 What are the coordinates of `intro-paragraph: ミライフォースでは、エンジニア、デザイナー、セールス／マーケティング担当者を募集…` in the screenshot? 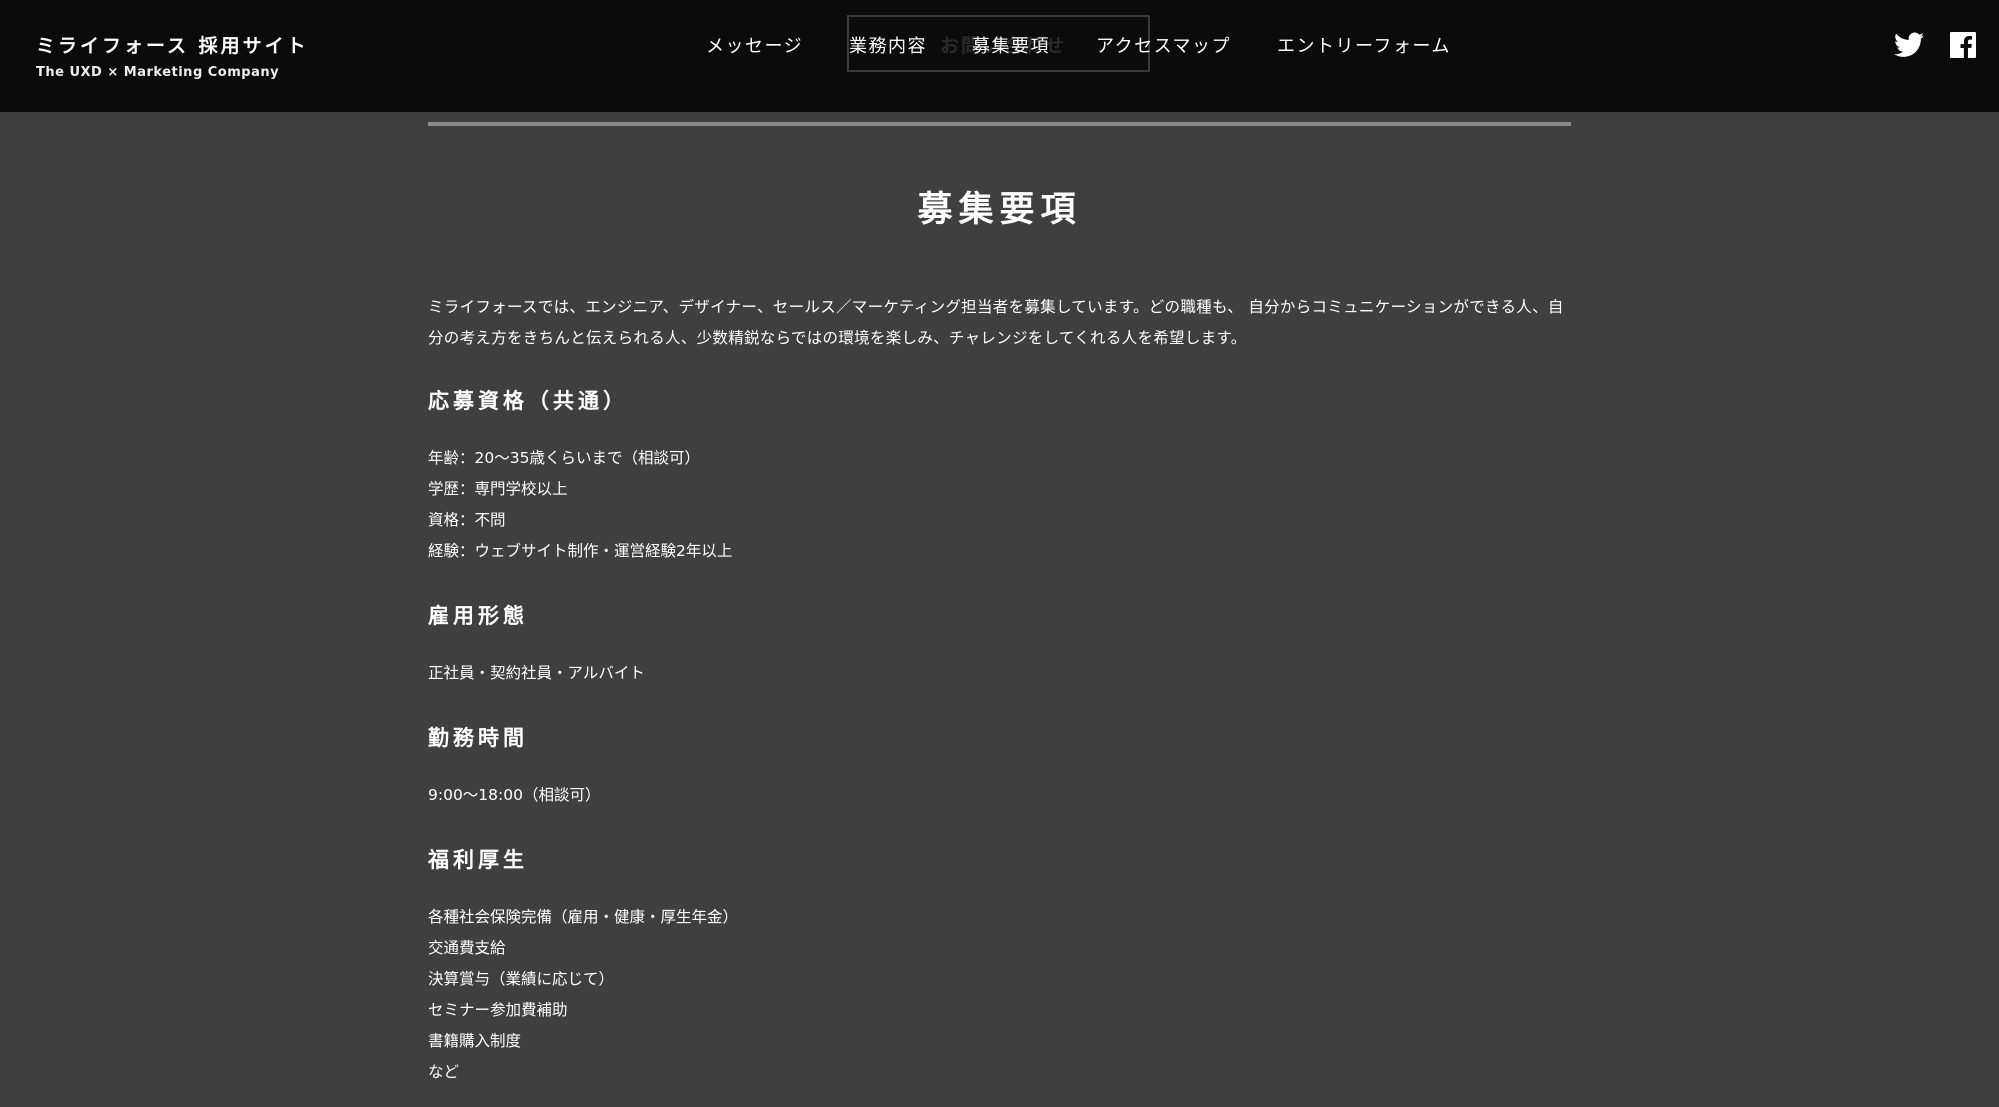 It's located at (996, 322).